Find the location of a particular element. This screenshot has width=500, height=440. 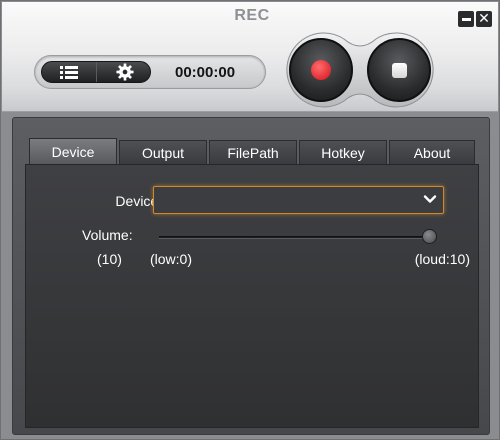

volume-loud-label: (loud:10) is located at coordinates (442, 259).